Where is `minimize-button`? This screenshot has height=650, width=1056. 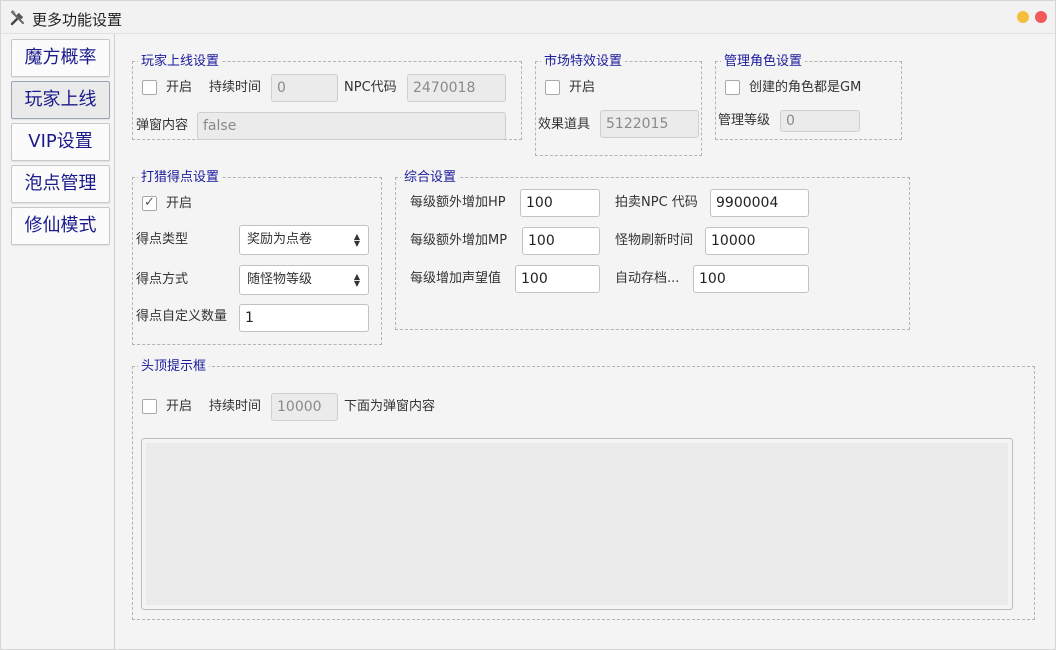
minimize-button is located at coordinates (1023, 17).